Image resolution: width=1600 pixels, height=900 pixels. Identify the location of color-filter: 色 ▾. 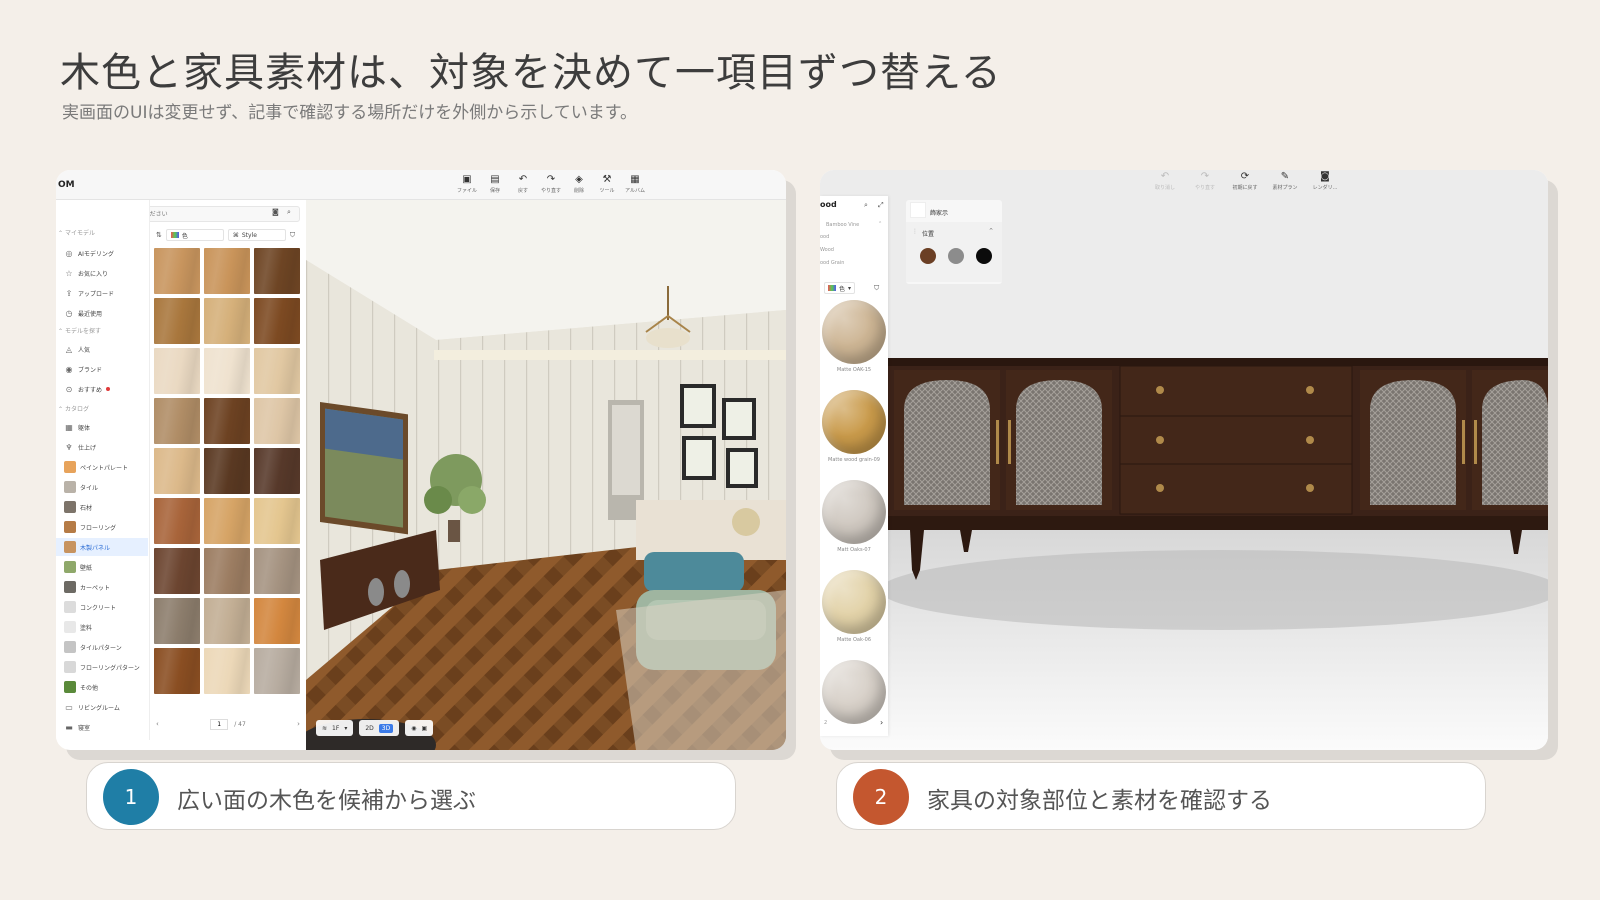
(840, 288).